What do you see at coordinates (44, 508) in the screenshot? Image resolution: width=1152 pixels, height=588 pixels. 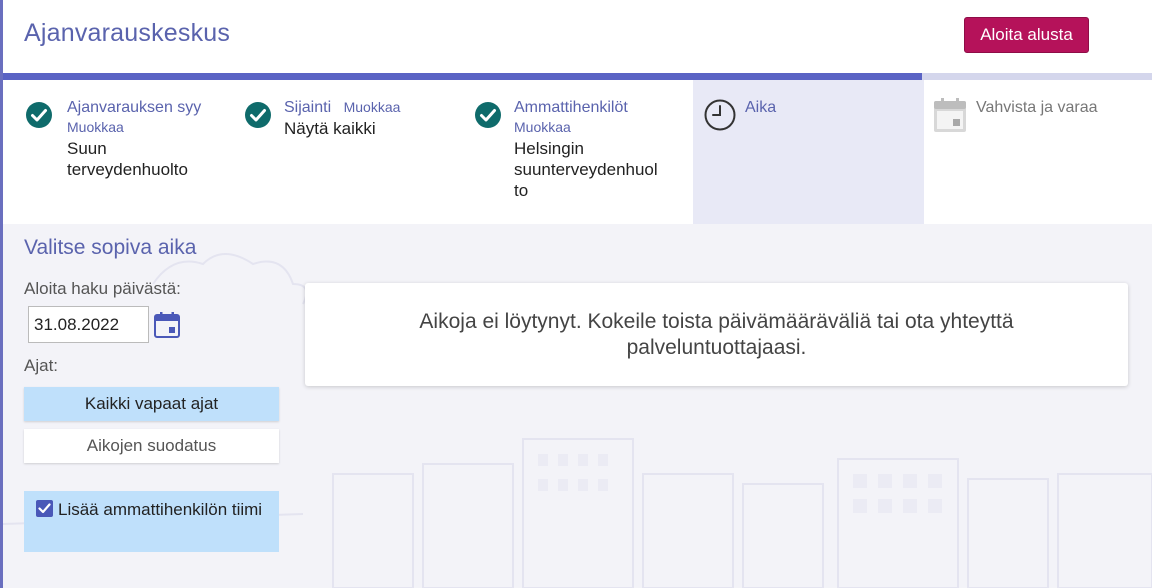 I see `checkbox-checked-icon` at bounding box center [44, 508].